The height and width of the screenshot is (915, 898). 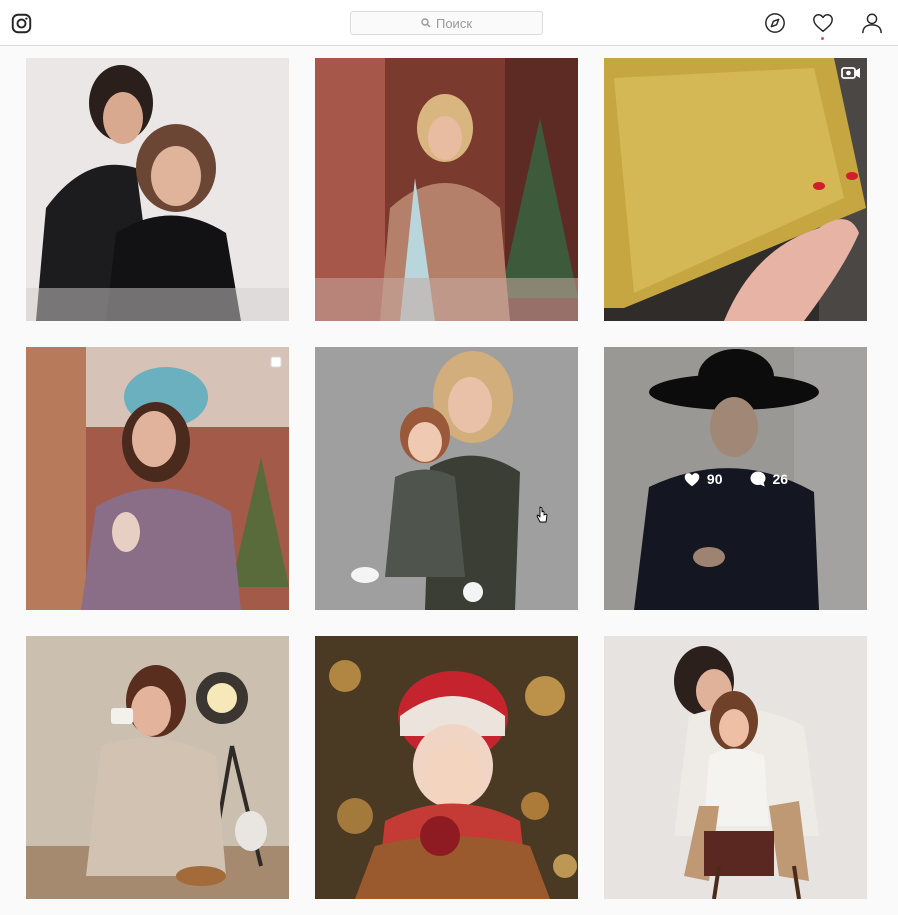 What do you see at coordinates (823, 23) in the screenshot?
I see `heart-icon` at bounding box center [823, 23].